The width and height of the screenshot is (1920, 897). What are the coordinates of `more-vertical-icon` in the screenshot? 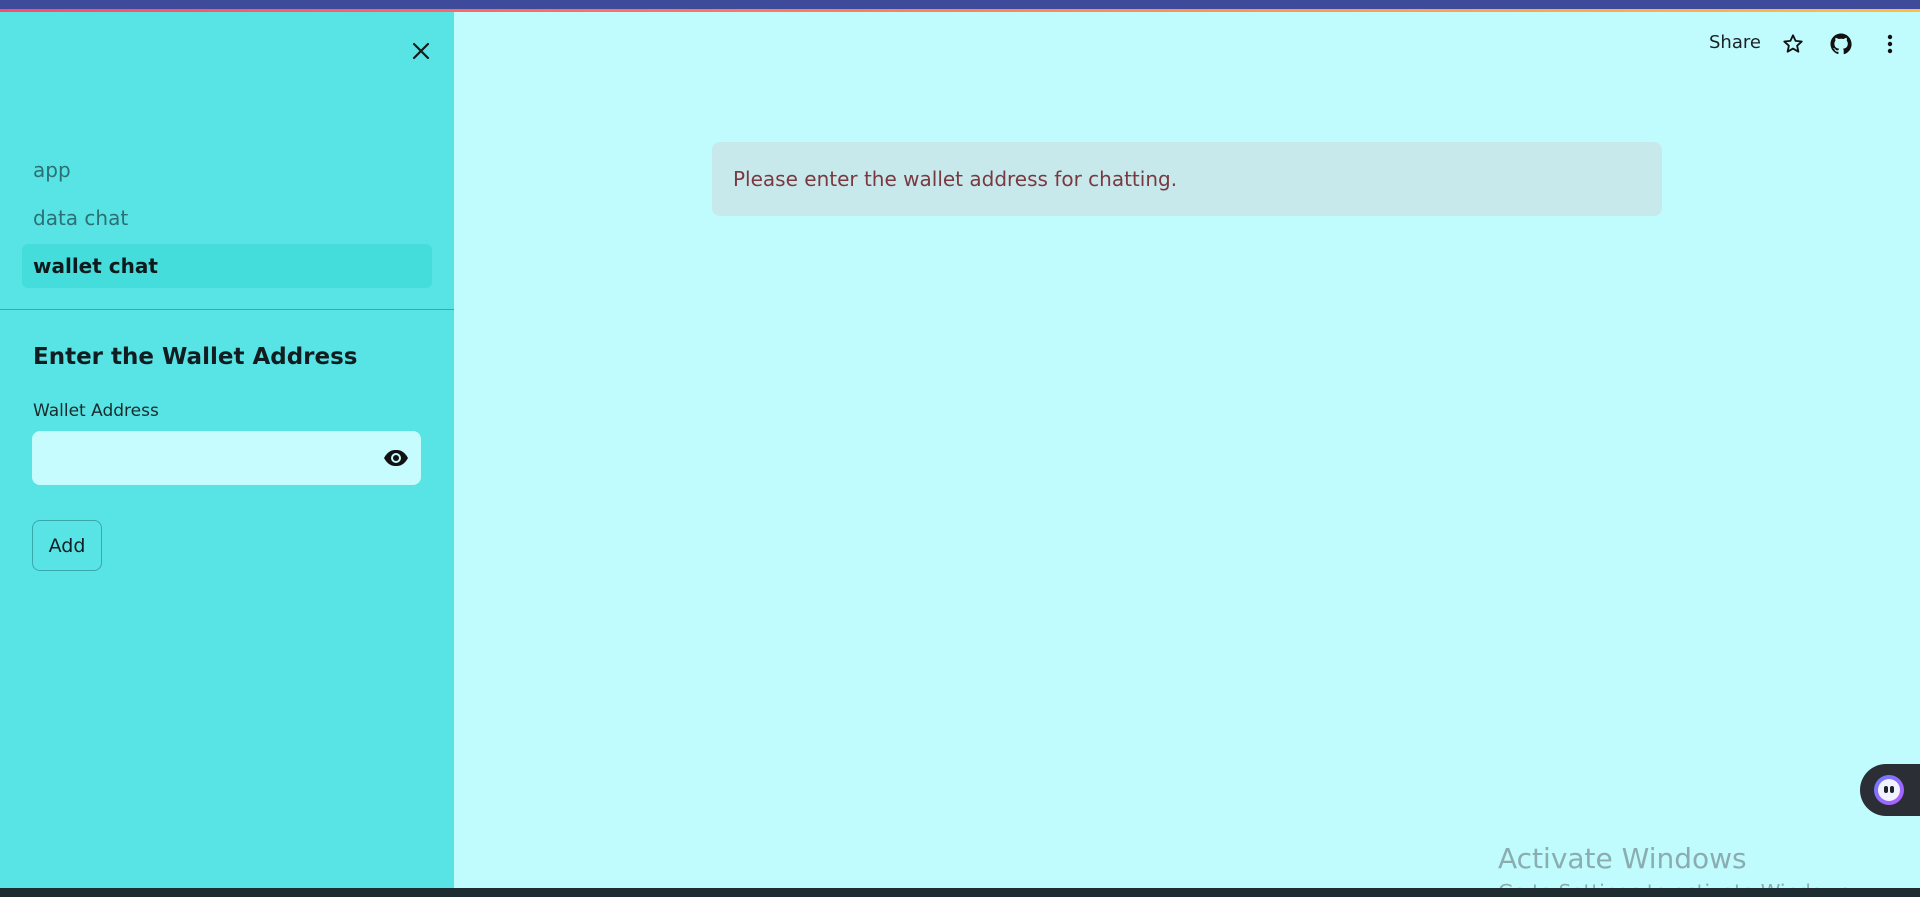 It's located at (1890, 44).